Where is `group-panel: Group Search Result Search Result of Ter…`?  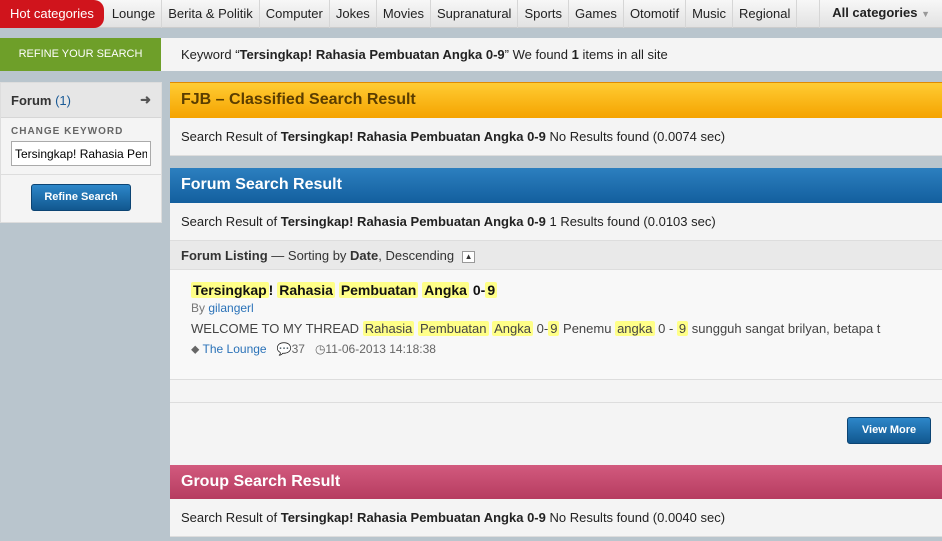
group-panel: Group Search Result Search Result of Ter… is located at coordinates (556, 501).